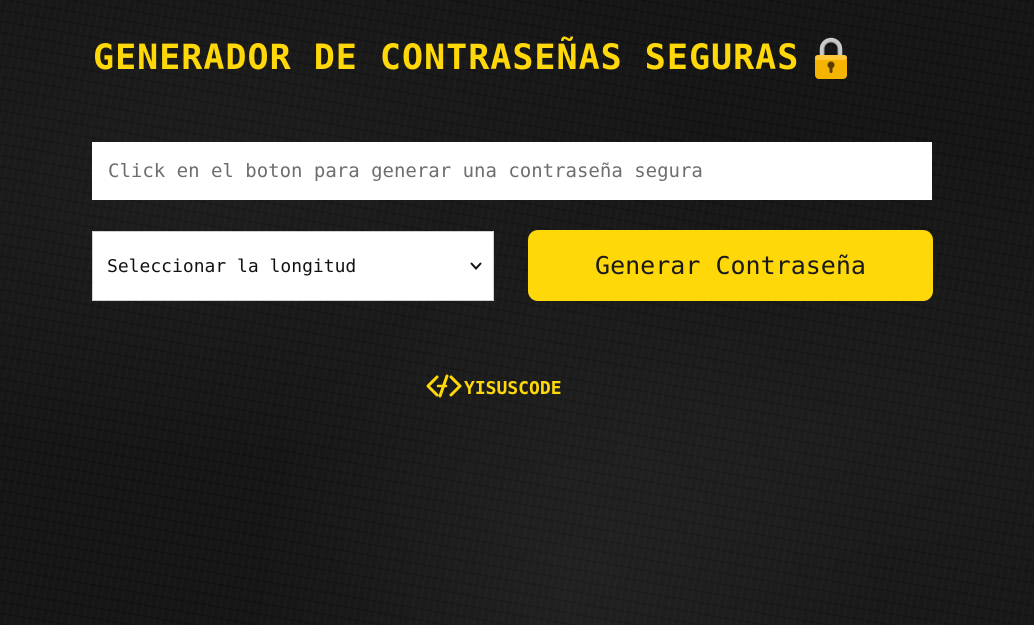  I want to click on lock-icon, so click(831, 58).